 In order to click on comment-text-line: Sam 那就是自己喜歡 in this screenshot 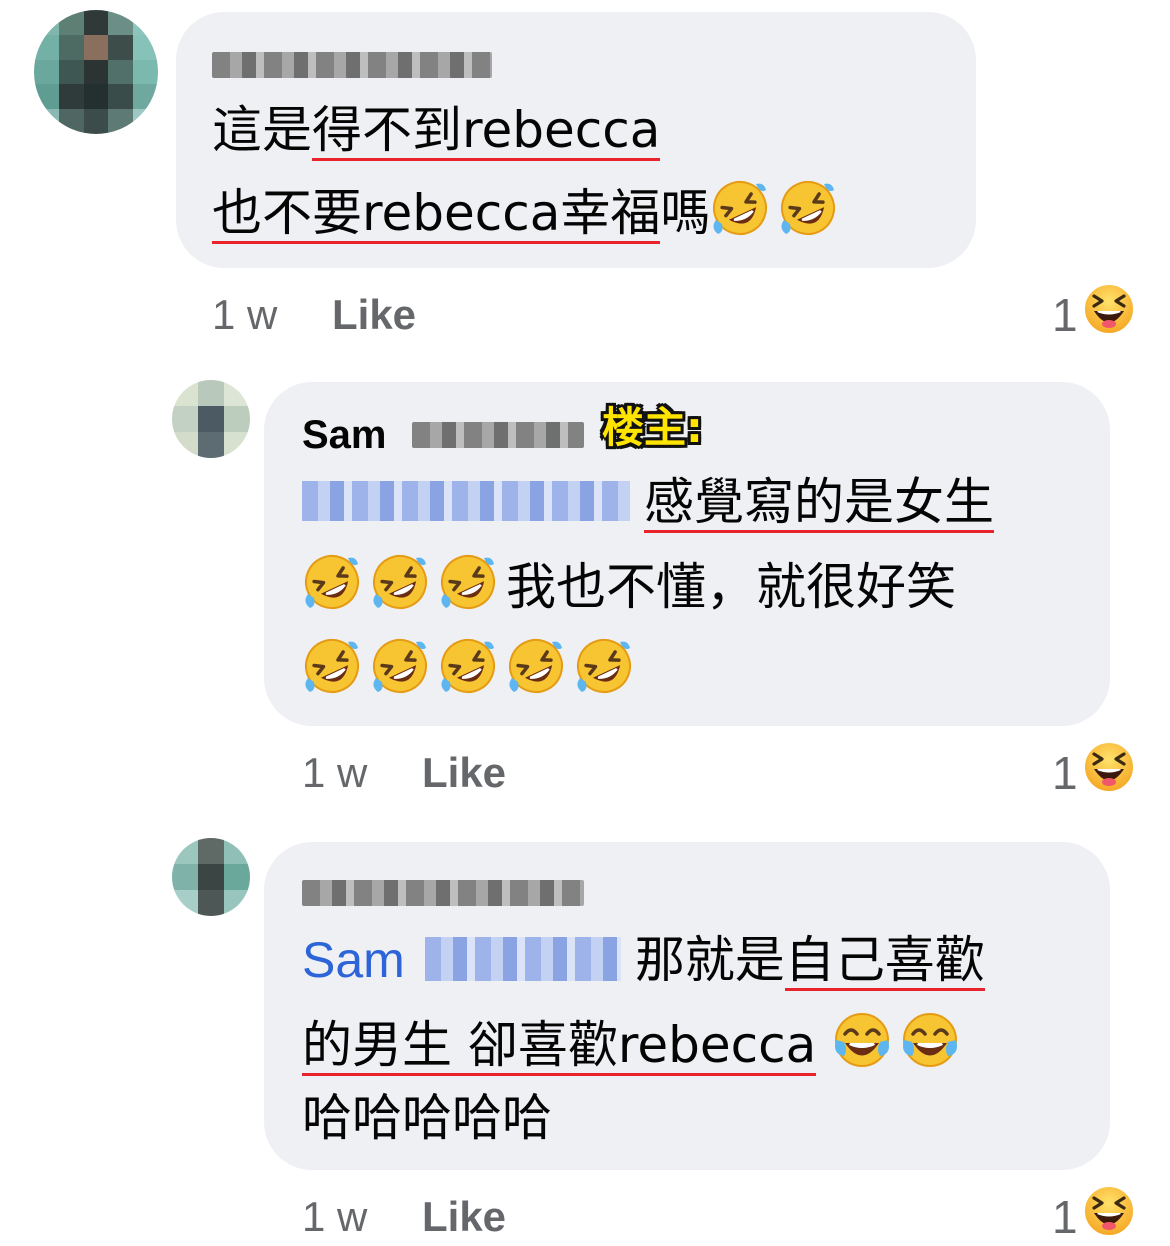, I will do `click(643, 960)`.